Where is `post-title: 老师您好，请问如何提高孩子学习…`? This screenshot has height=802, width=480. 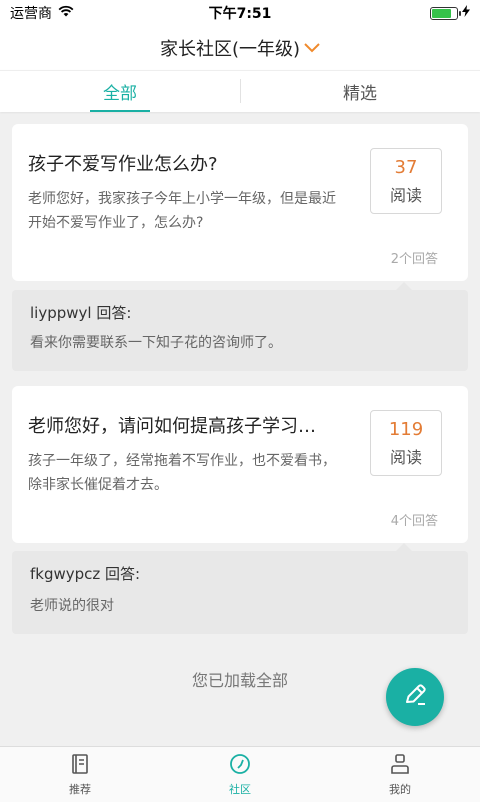 post-title: 老师您好，请问如何提高孩子学习… is located at coordinates (188, 425).